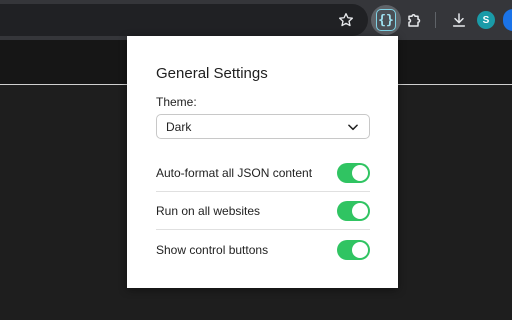 The width and height of the screenshot is (512, 320). I want to click on chevron-down-icon, so click(353, 126).